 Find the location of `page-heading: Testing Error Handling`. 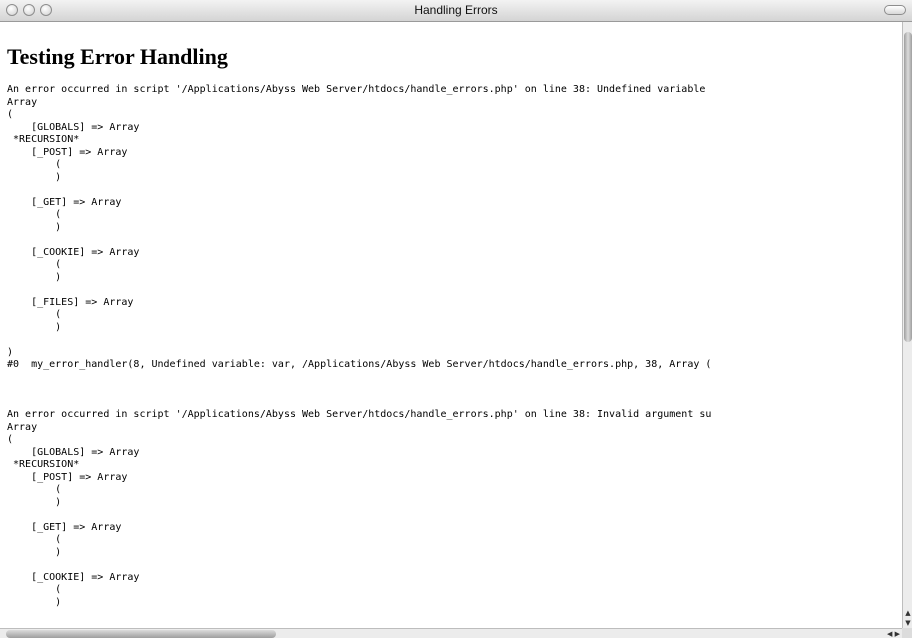

page-heading: Testing Error Handling is located at coordinates (117, 56).